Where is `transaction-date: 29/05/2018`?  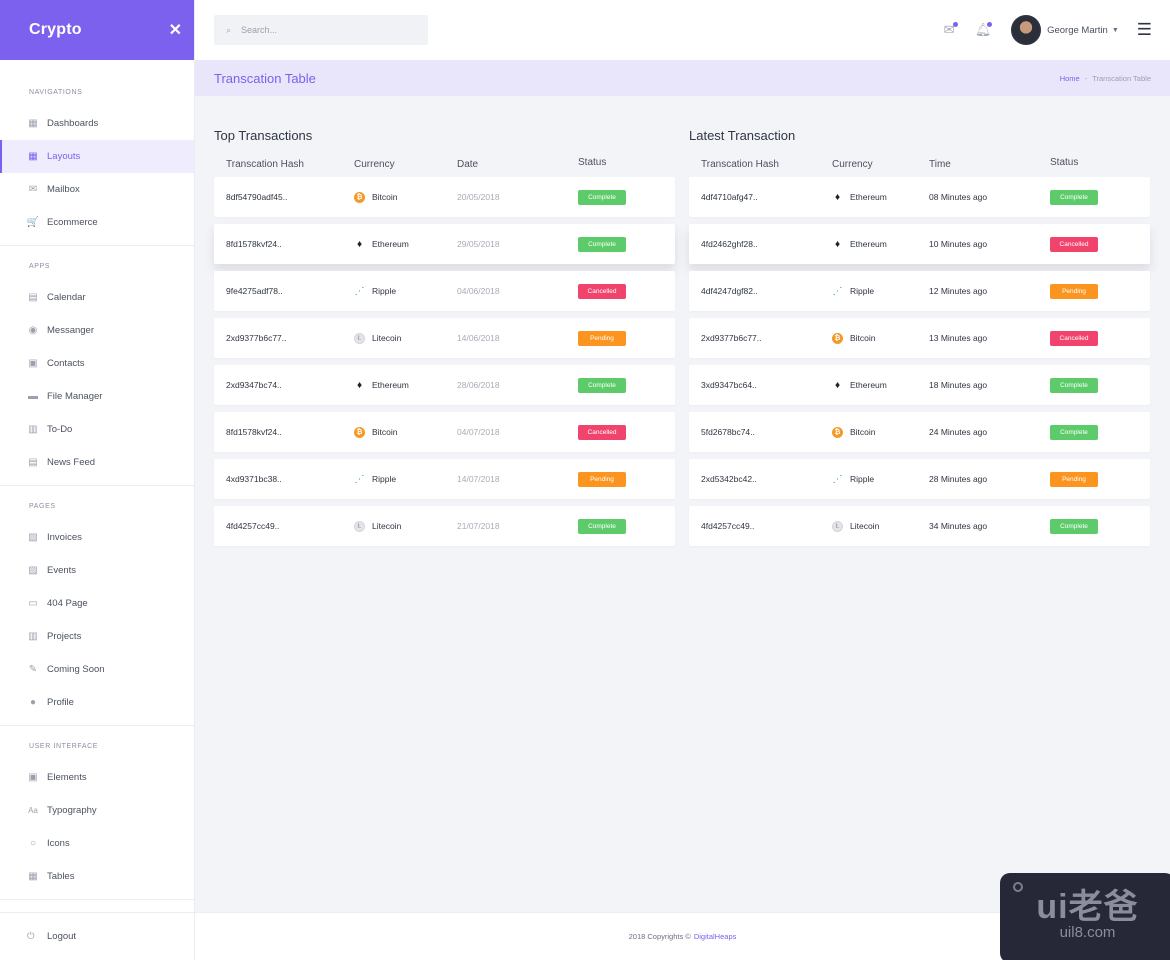
transaction-date: 29/05/2018 is located at coordinates (478, 244).